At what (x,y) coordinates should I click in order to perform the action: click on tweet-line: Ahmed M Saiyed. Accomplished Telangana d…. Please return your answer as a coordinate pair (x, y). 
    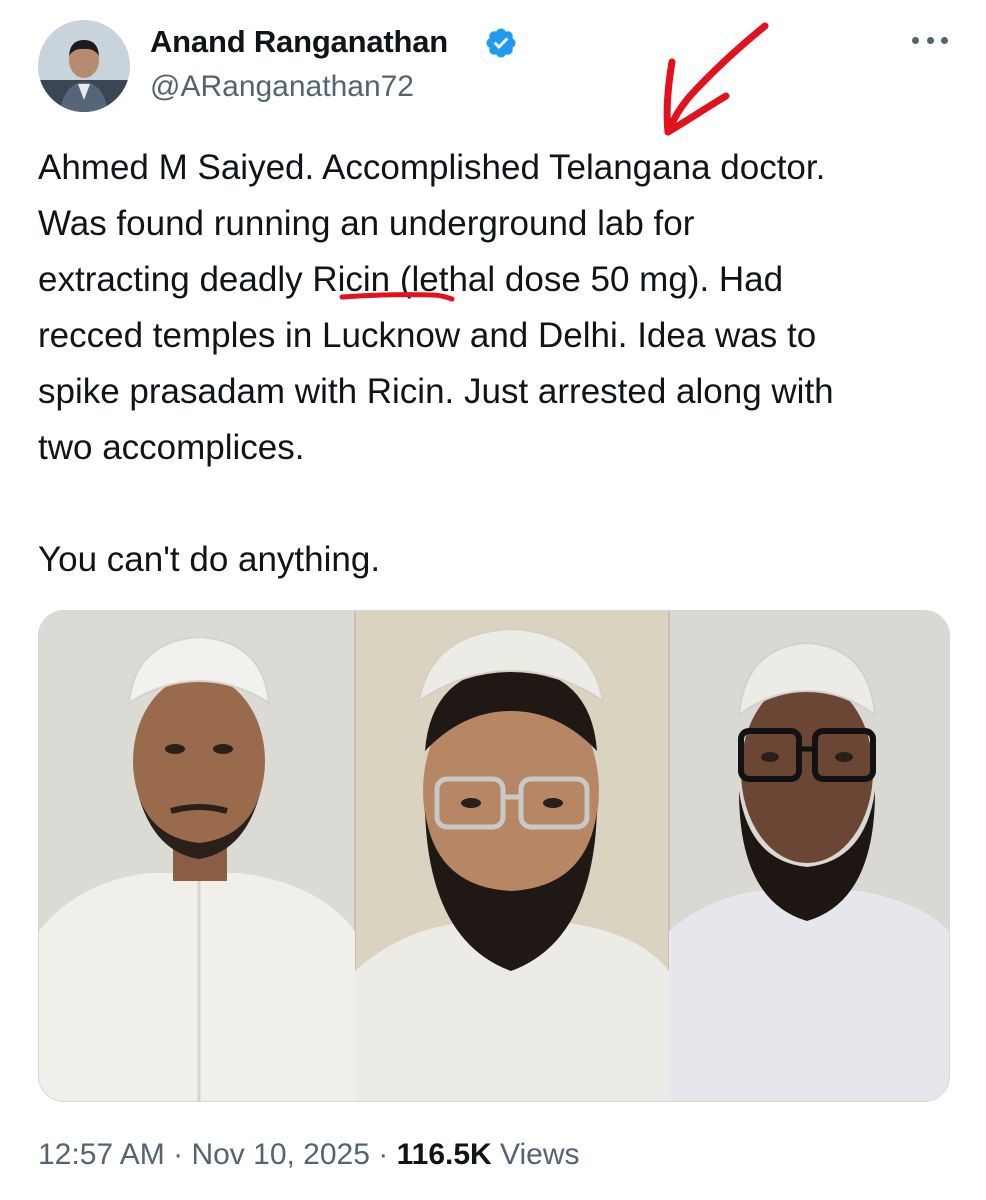
    Looking at the image, I should click on (432, 167).